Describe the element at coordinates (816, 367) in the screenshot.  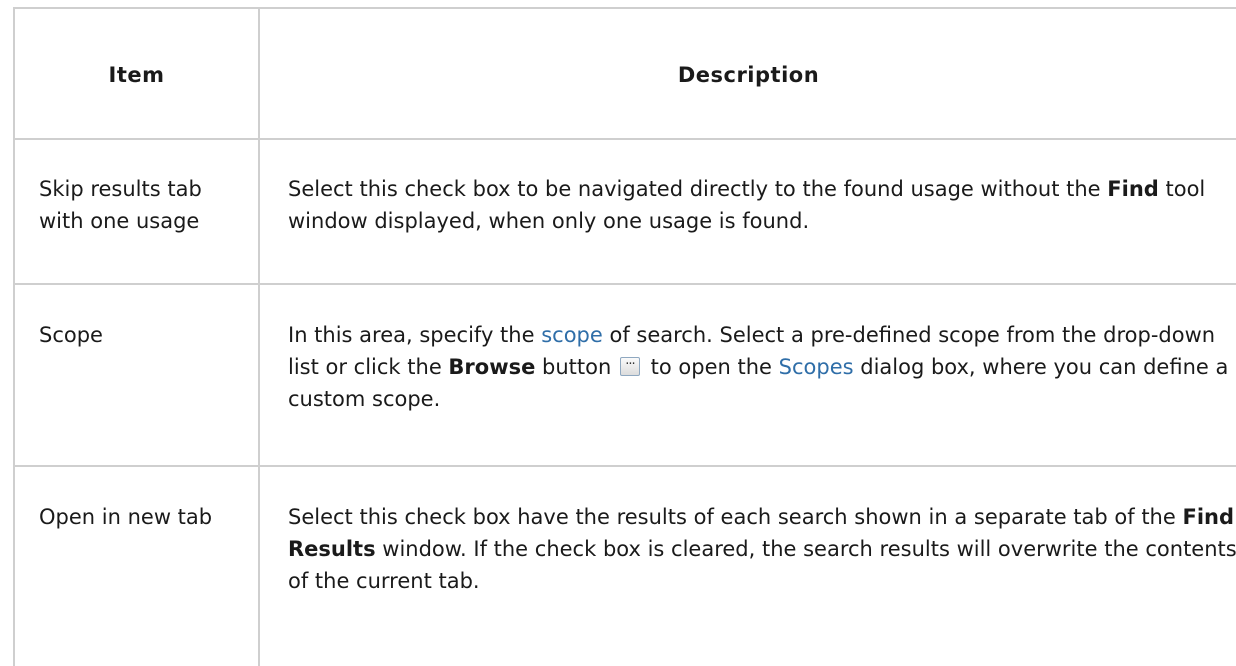
I see `scopes-link: Scopes` at that location.